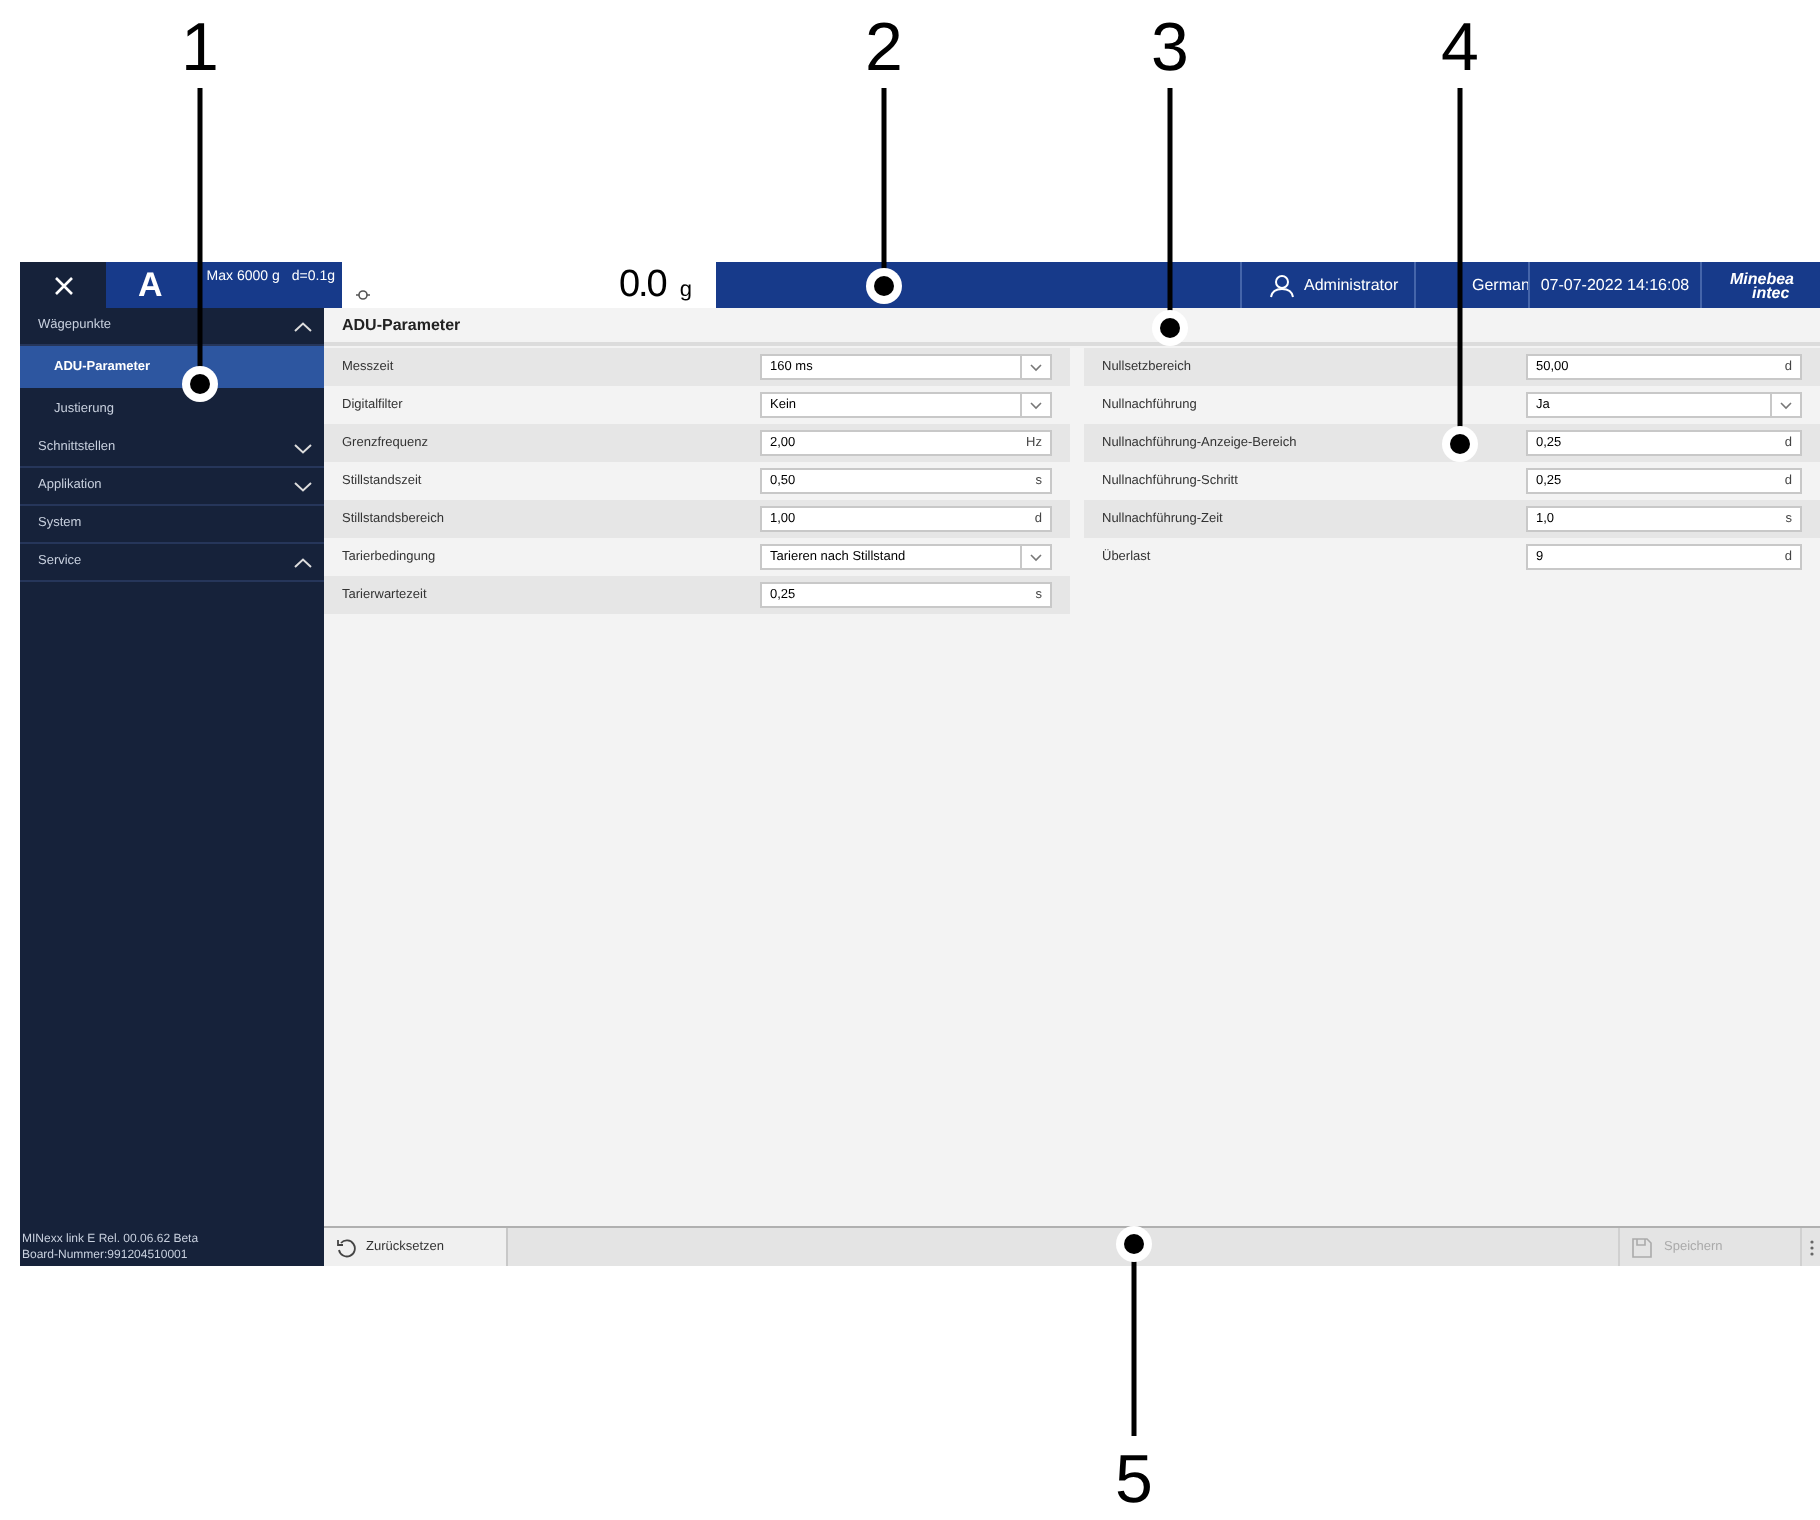 The height and width of the screenshot is (1520, 1820). I want to click on callout-number: 3, so click(1170, 48).